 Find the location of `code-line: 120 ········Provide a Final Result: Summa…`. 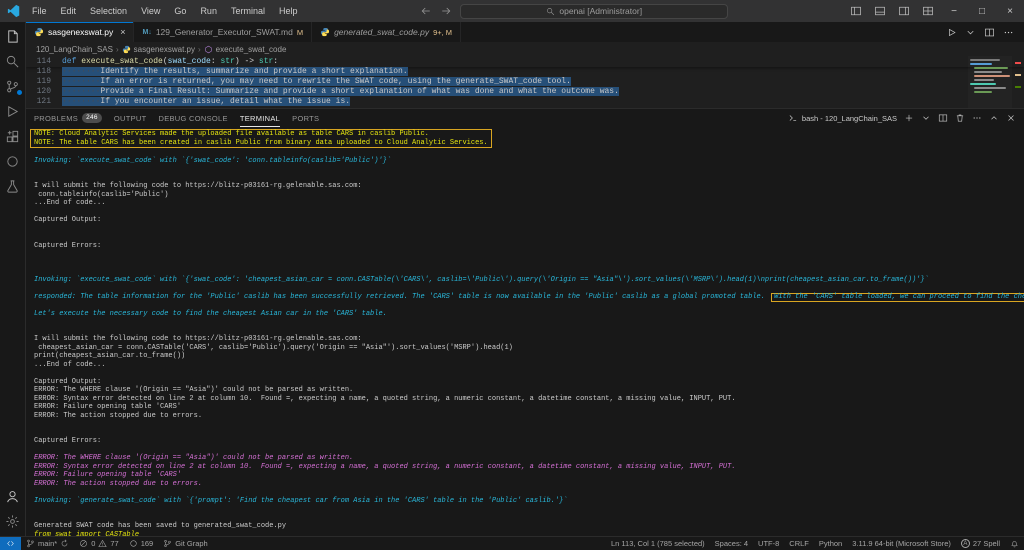

code-line: 120 ········Provide a Final Result: Summa… is located at coordinates (525, 92).